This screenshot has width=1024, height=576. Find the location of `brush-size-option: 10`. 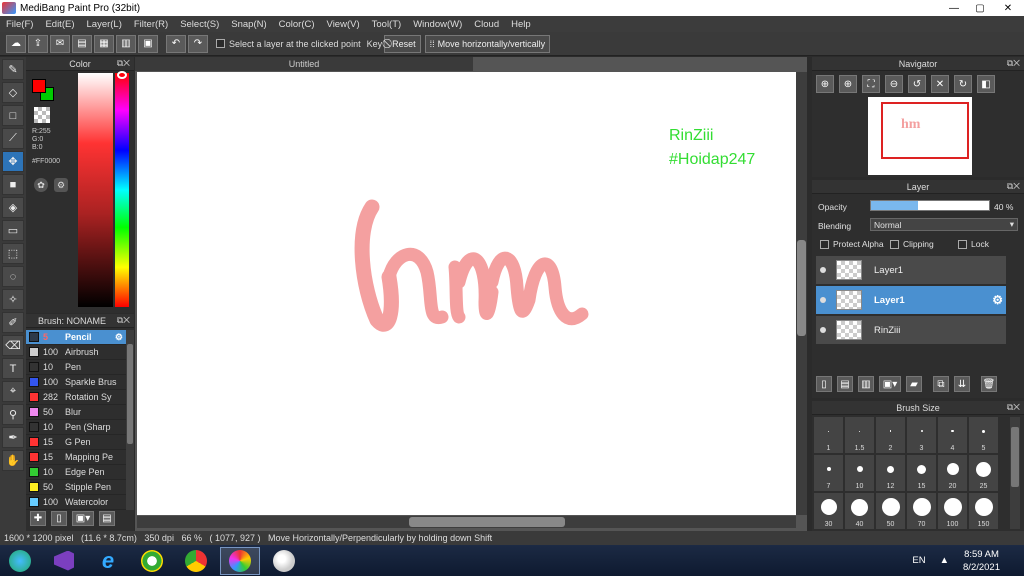

brush-size-option: 10 is located at coordinates (859, 473).